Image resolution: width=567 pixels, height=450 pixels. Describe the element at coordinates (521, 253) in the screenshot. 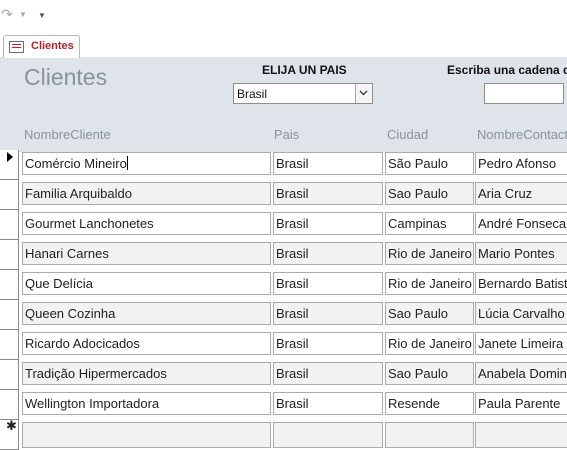

I see `nombrecontacto-field: Mario Pontes` at that location.